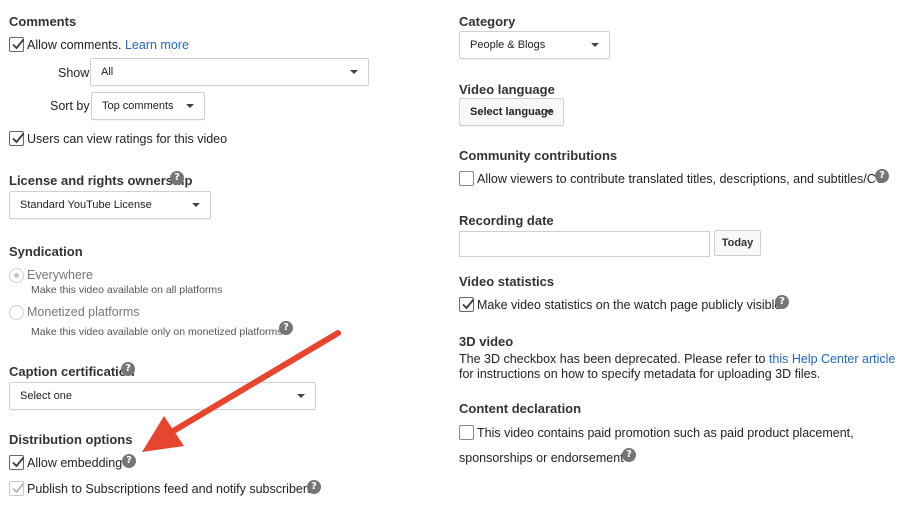 The image size is (900, 509). I want to click on sortby-value: Top comments, so click(138, 106).